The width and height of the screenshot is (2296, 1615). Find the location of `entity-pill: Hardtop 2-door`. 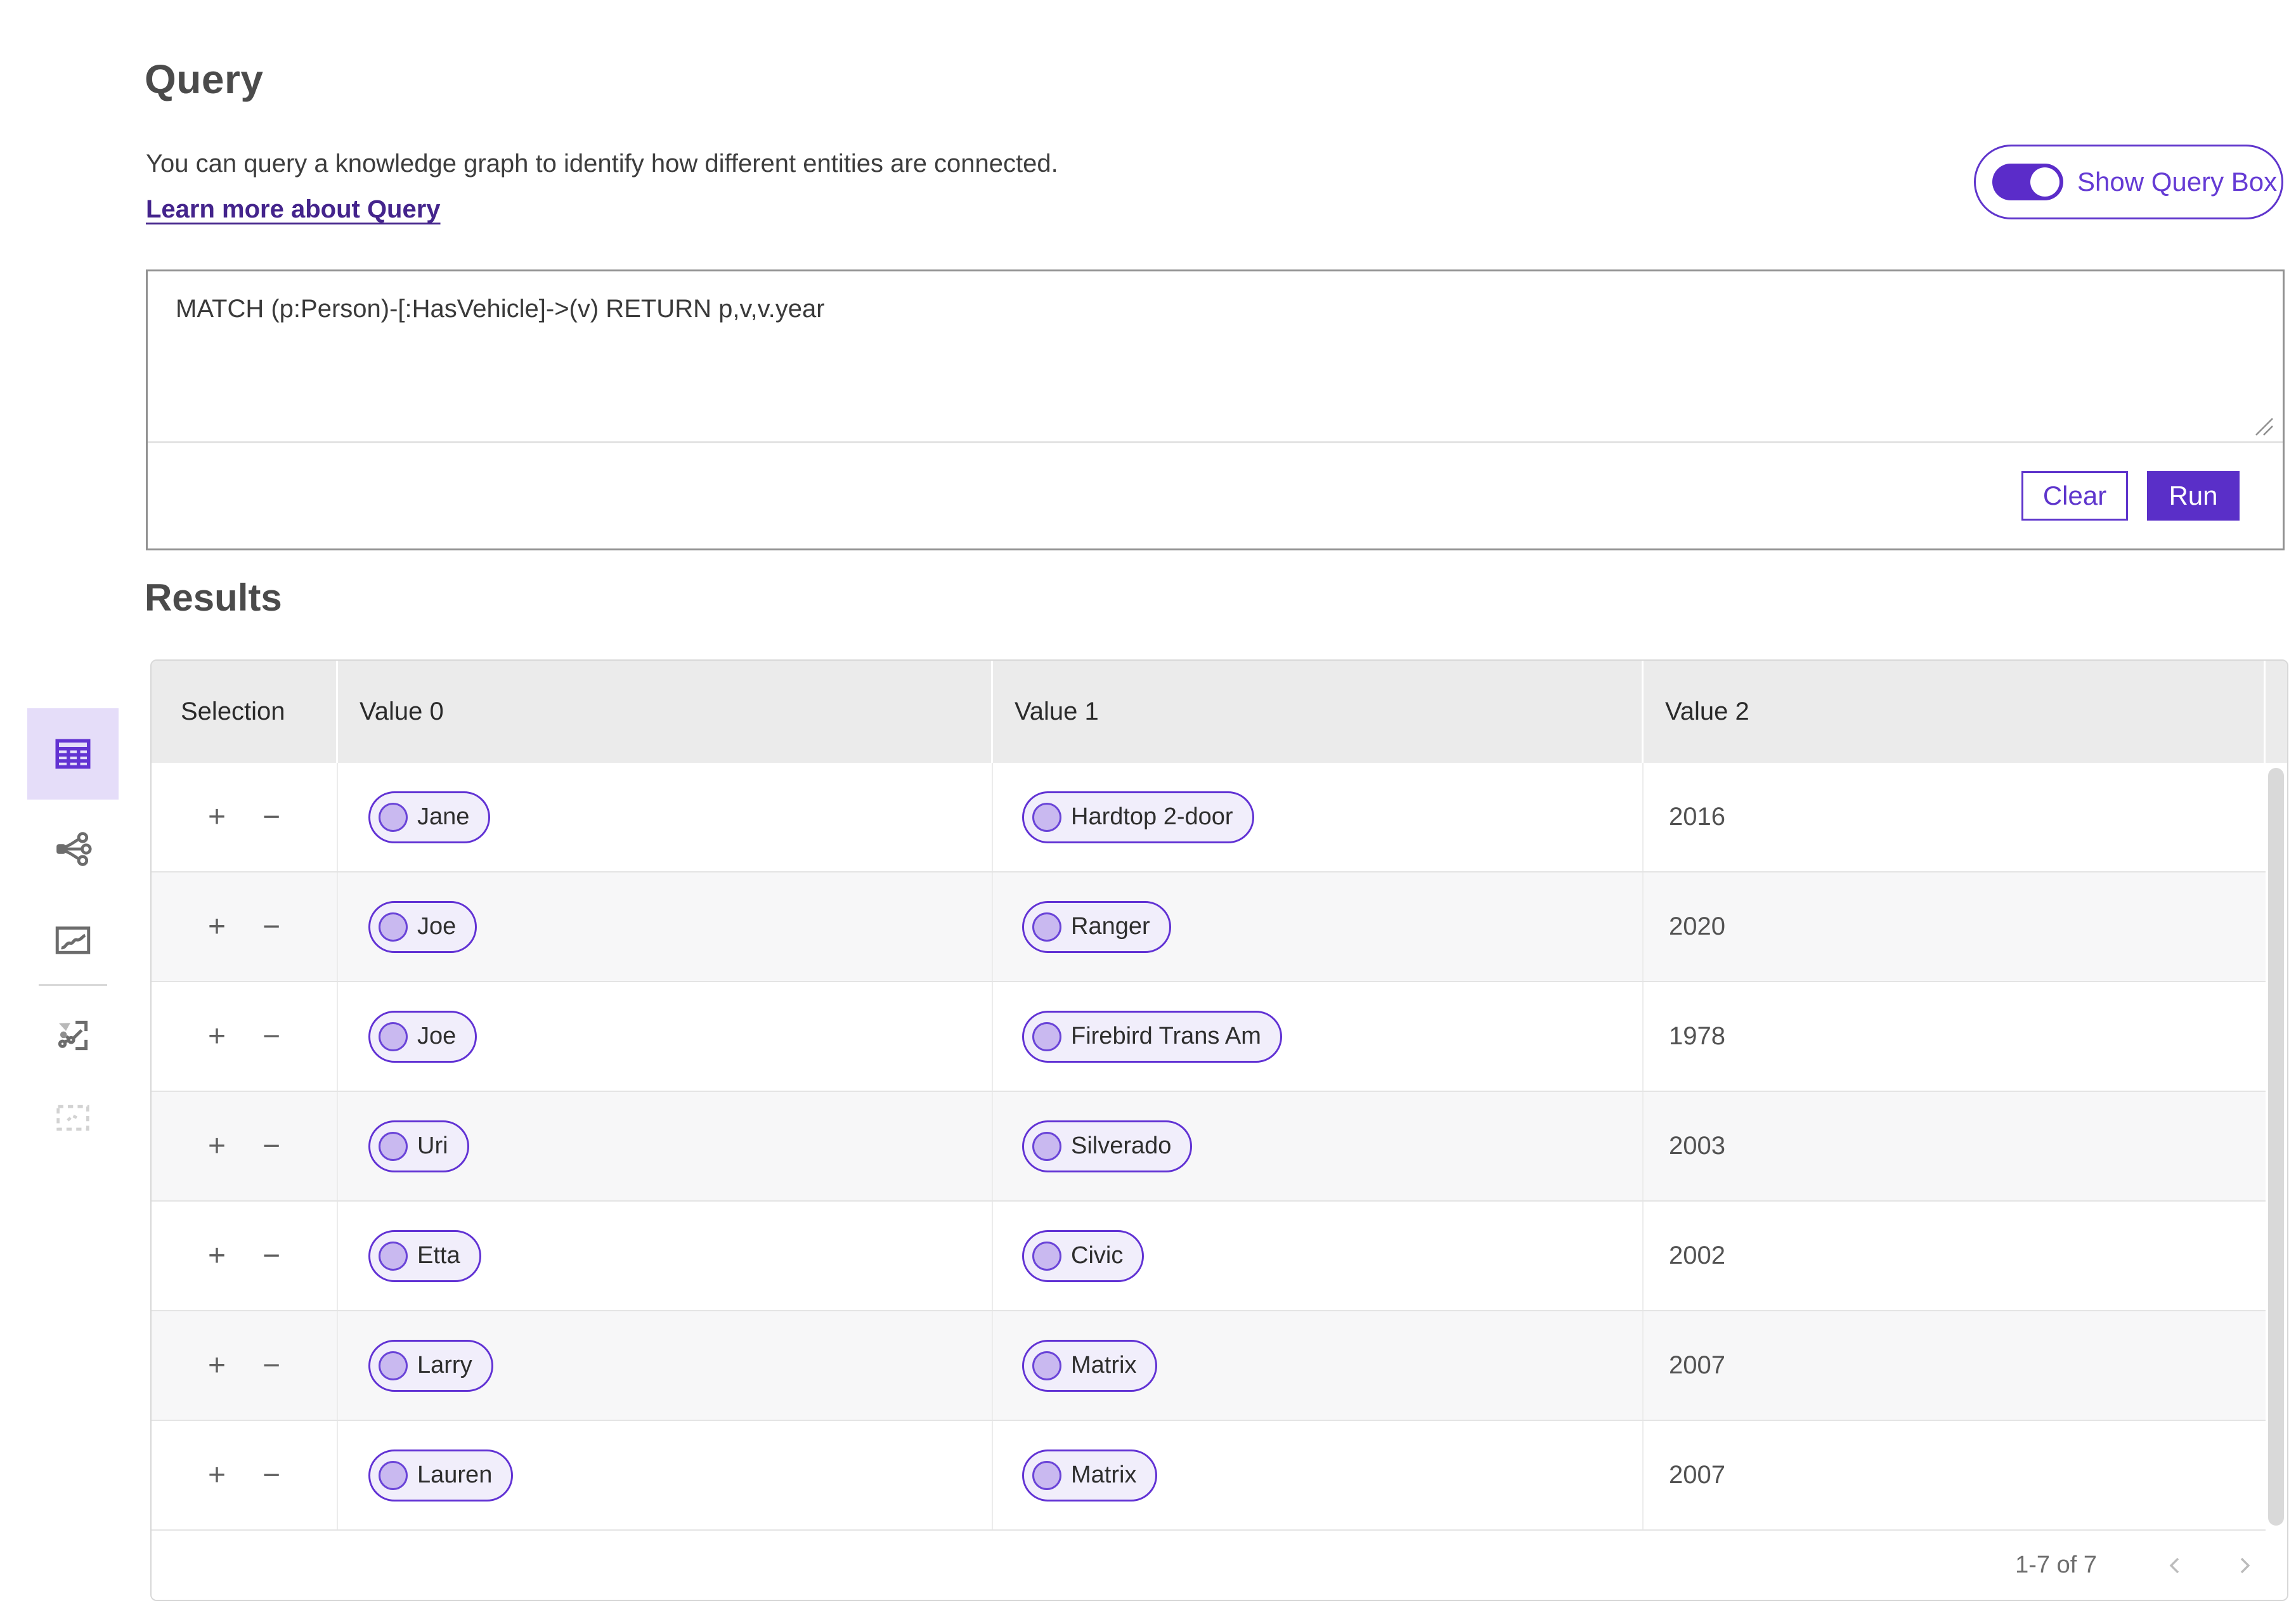

entity-pill: Hardtop 2-door is located at coordinates (1138, 817).